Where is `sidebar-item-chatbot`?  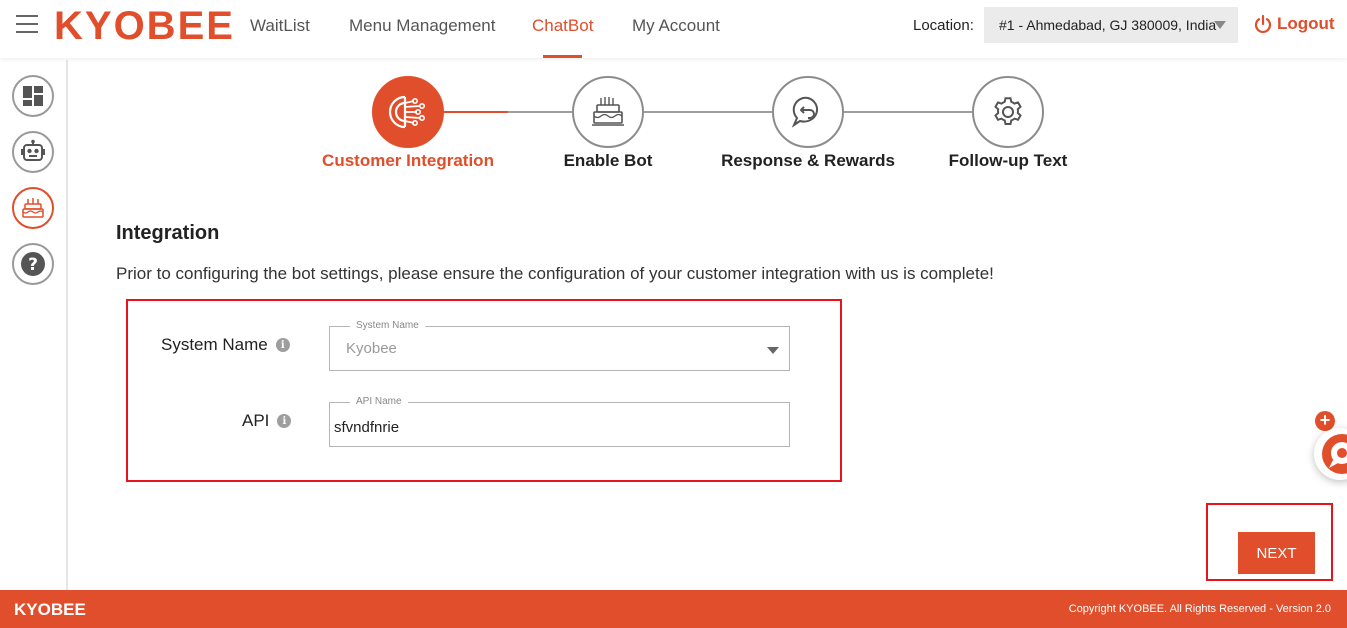
sidebar-item-chatbot is located at coordinates (33, 152).